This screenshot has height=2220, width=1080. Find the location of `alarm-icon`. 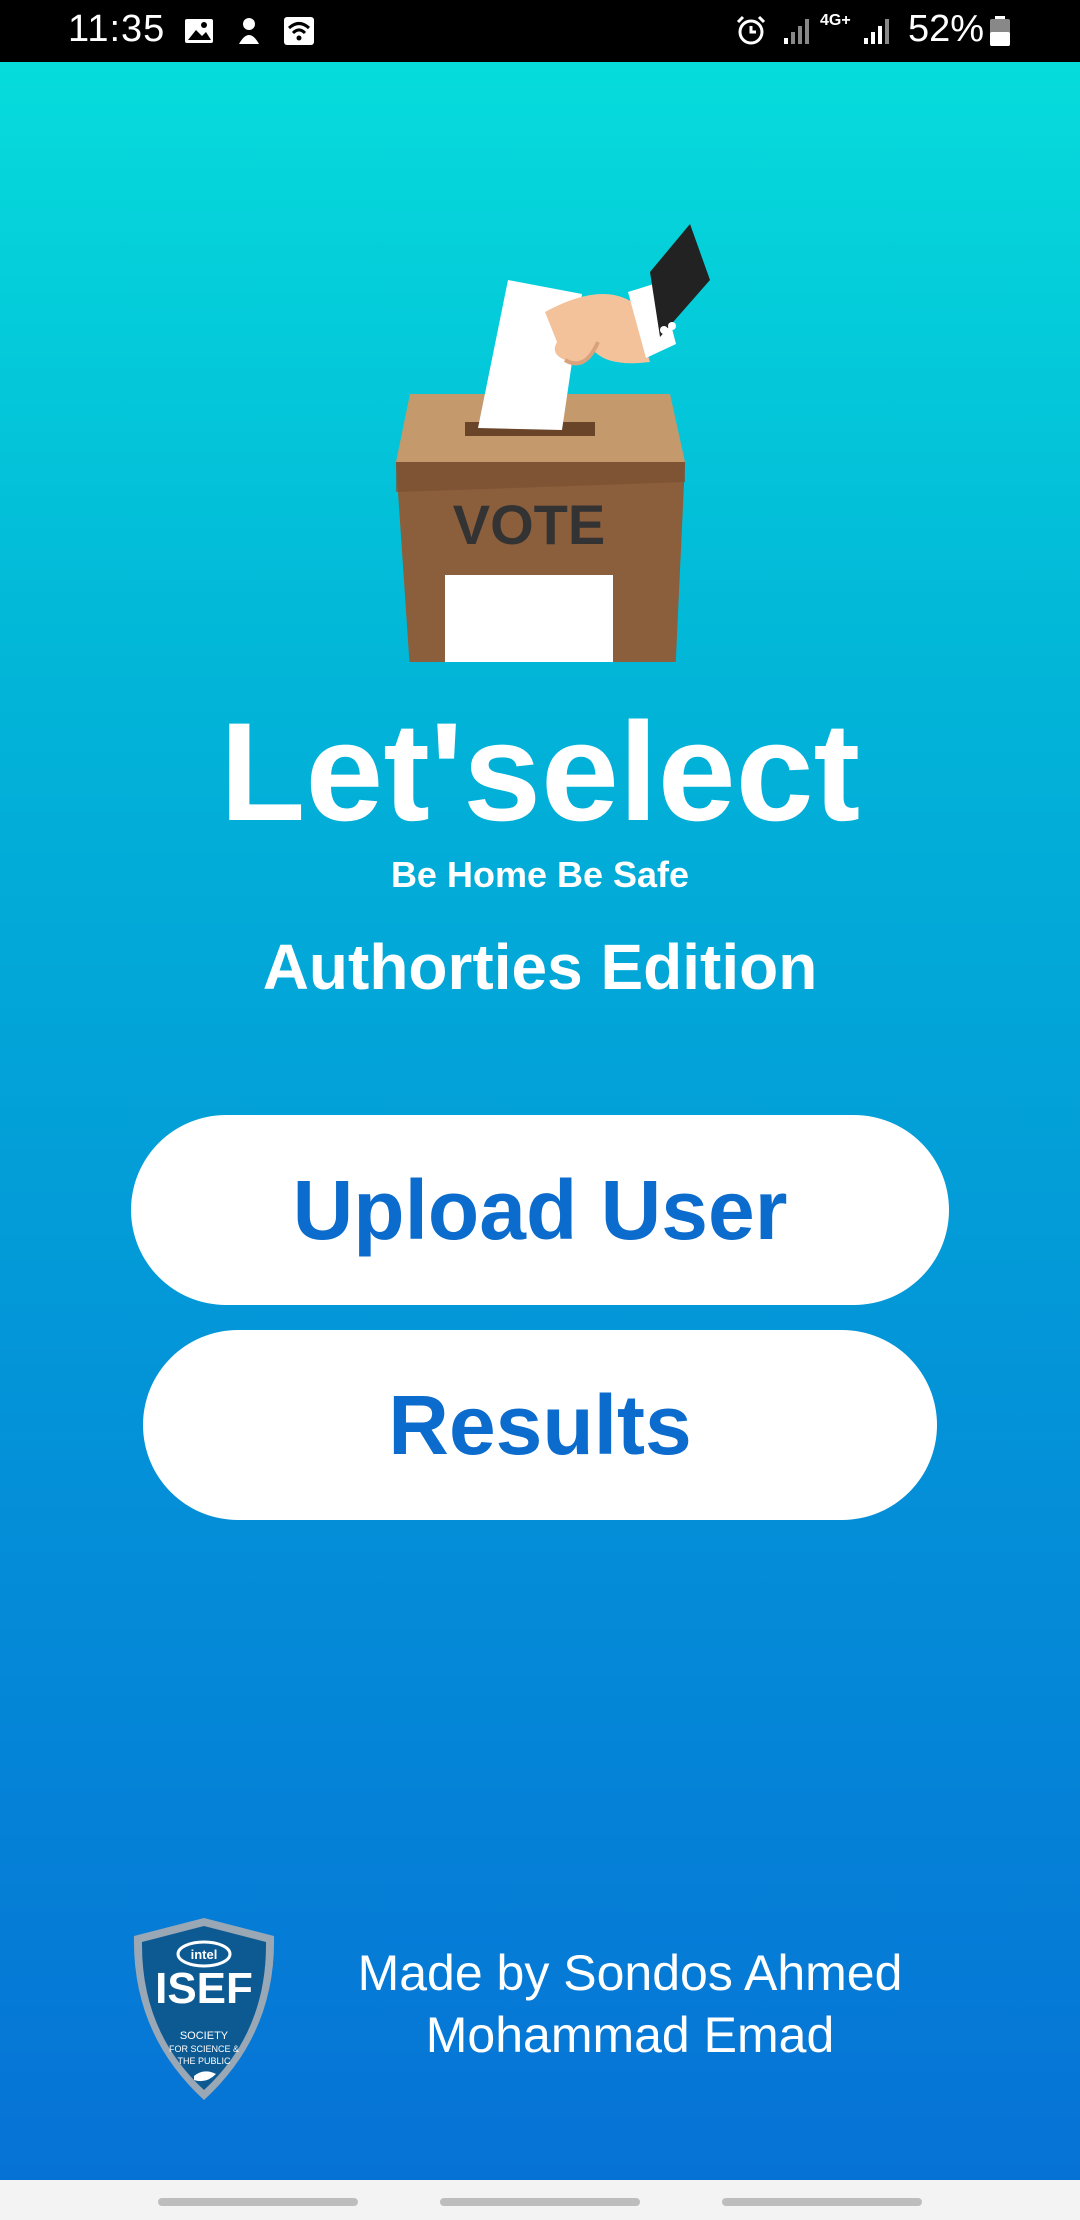

alarm-icon is located at coordinates (751, 30).